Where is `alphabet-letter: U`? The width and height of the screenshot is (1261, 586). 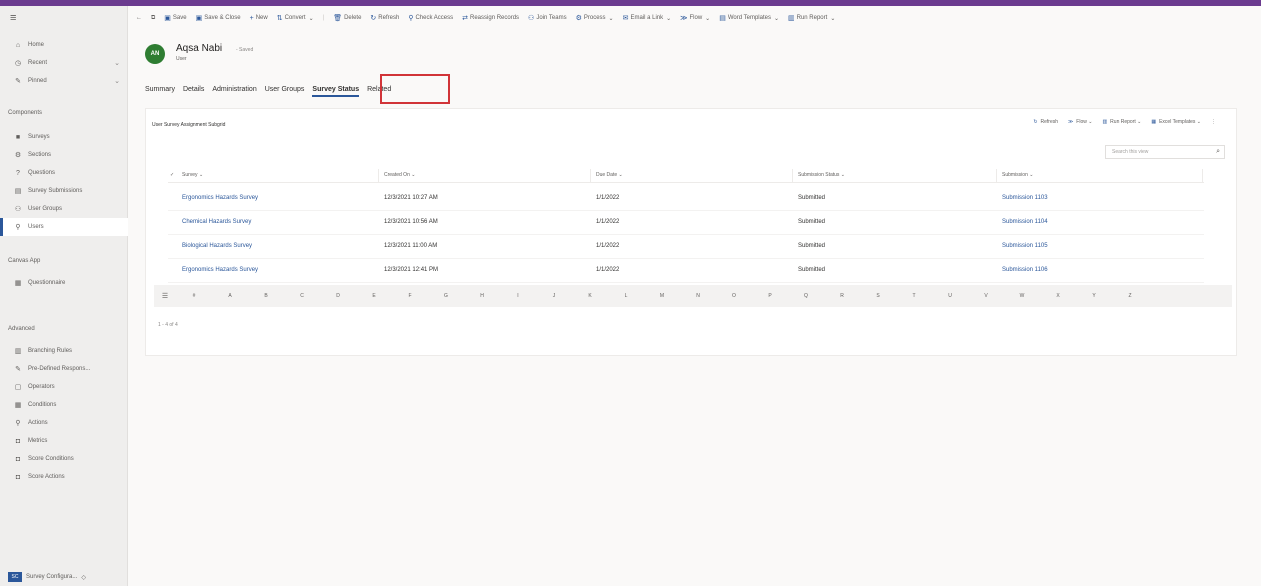 alphabet-letter: U is located at coordinates (950, 296).